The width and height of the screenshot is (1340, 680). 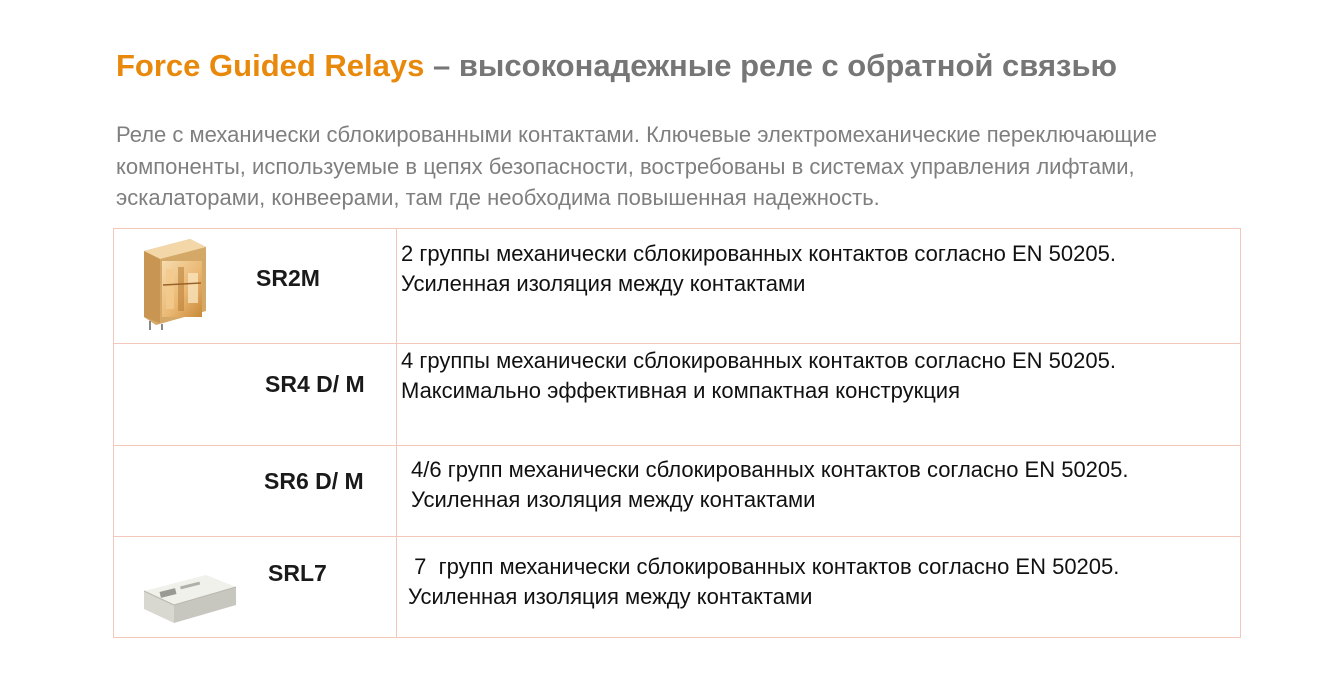 I want to click on relay-name-cell: SR2M, so click(x=255, y=286).